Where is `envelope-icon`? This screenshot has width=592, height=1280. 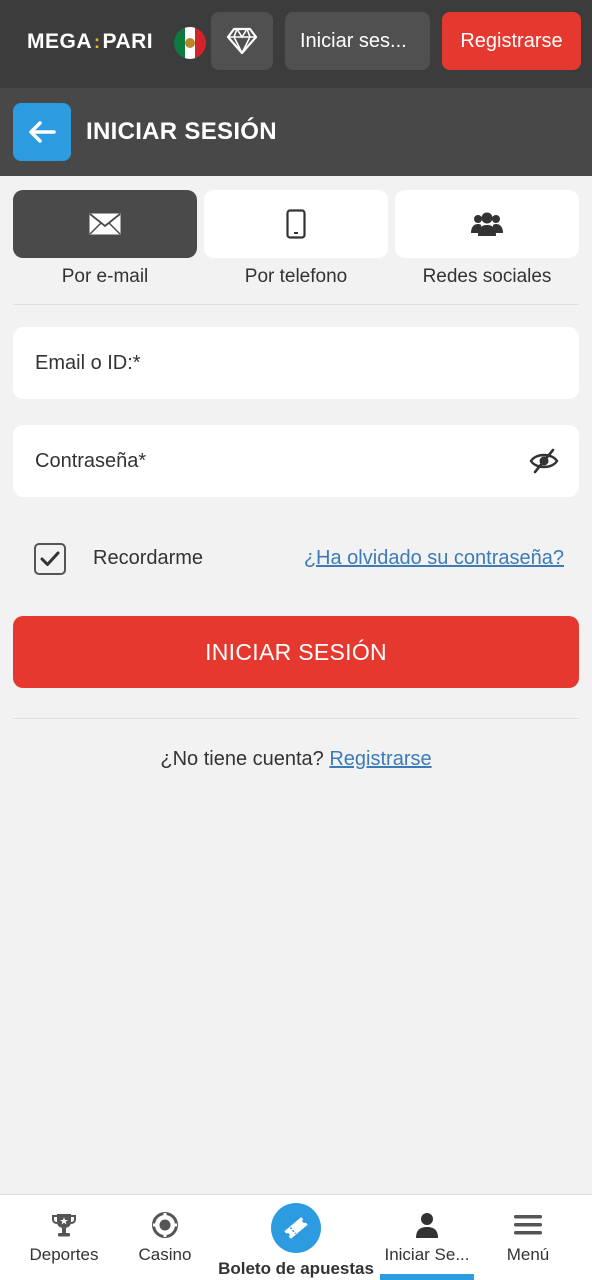
envelope-icon is located at coordinates (105, 224).